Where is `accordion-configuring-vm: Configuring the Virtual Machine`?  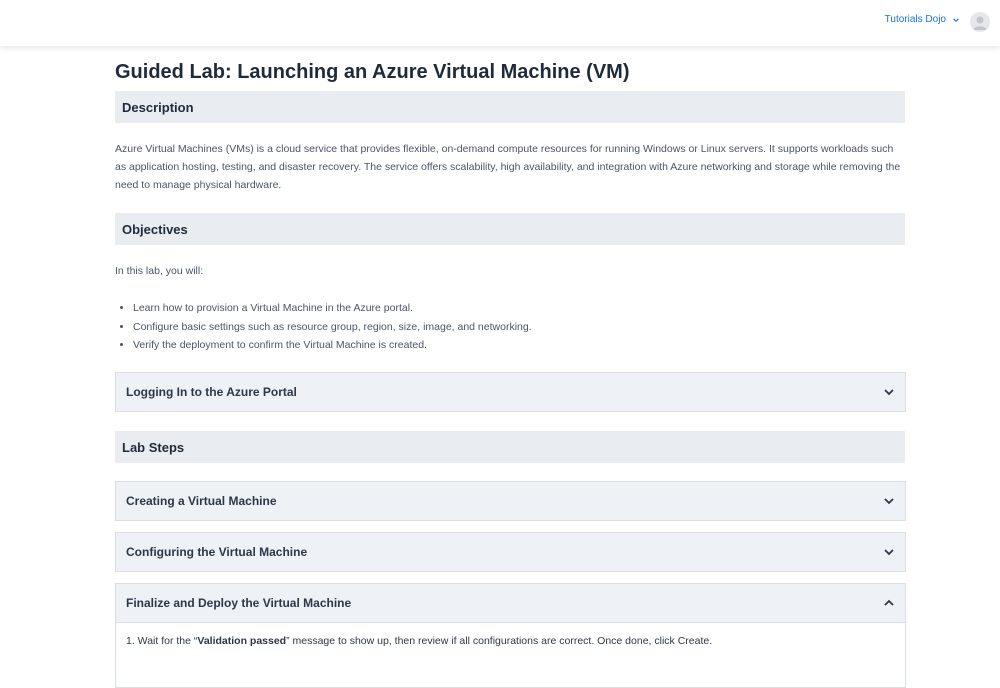
accordion-configuring-vm: Configuring the Virtual Machine is located at coordinates (510, 552).